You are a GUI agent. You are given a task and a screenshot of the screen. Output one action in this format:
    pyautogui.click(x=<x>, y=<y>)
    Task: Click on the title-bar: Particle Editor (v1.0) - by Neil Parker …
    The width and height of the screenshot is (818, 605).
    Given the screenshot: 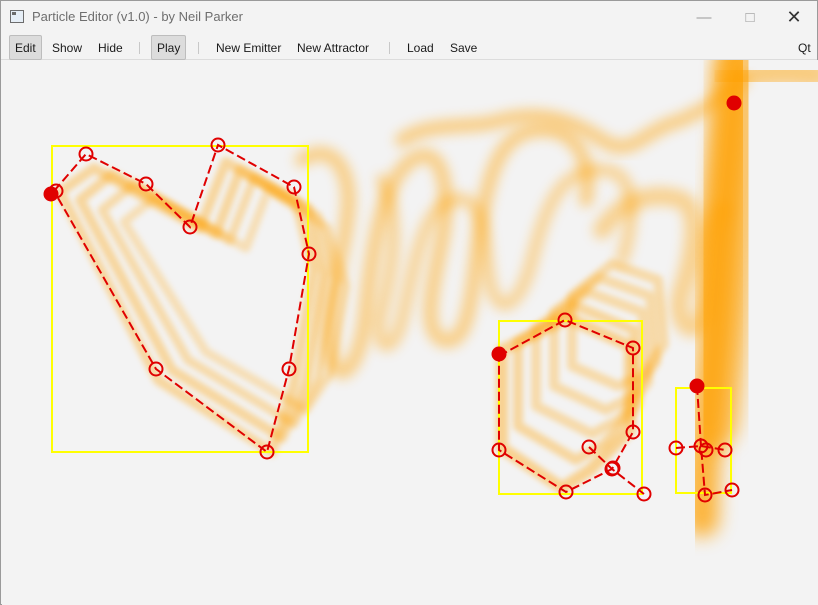 What is the action you would take?
    pyautogui.click(x=409, y=17)
    